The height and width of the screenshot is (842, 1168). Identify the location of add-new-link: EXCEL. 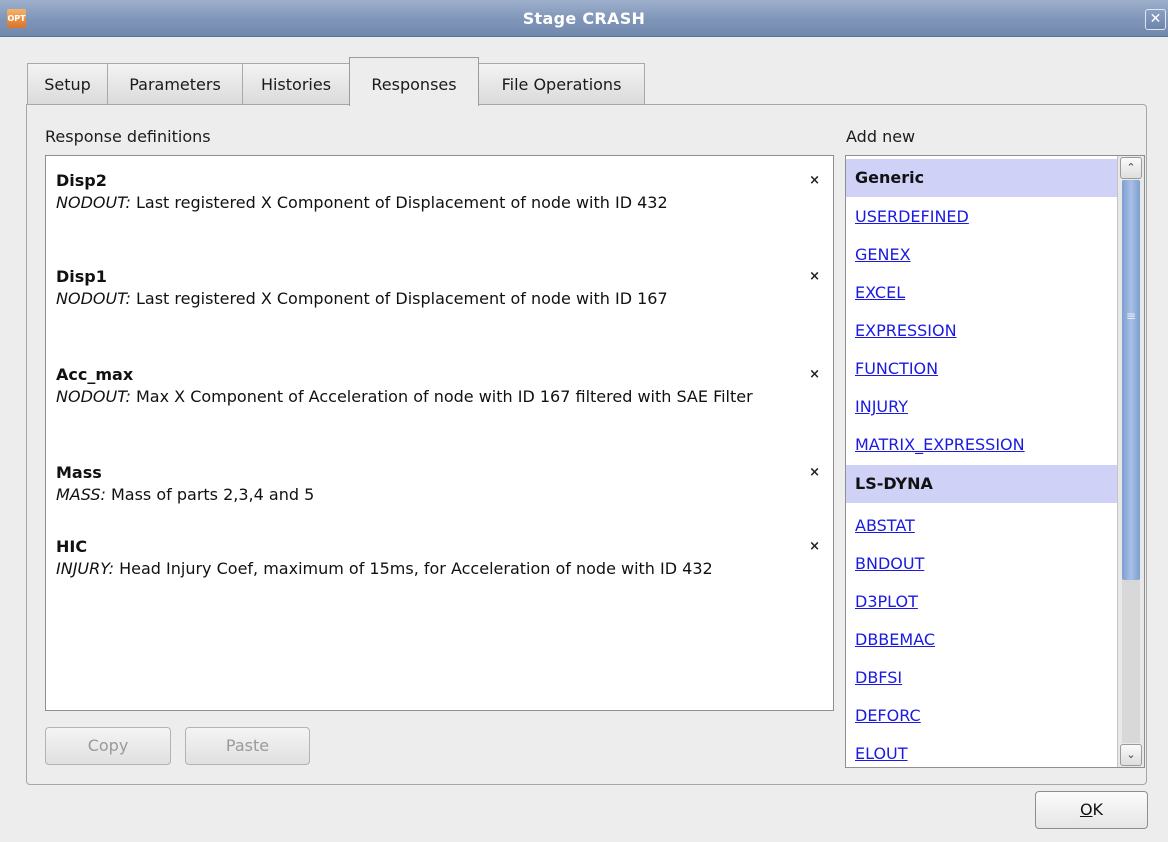
(982, 293).